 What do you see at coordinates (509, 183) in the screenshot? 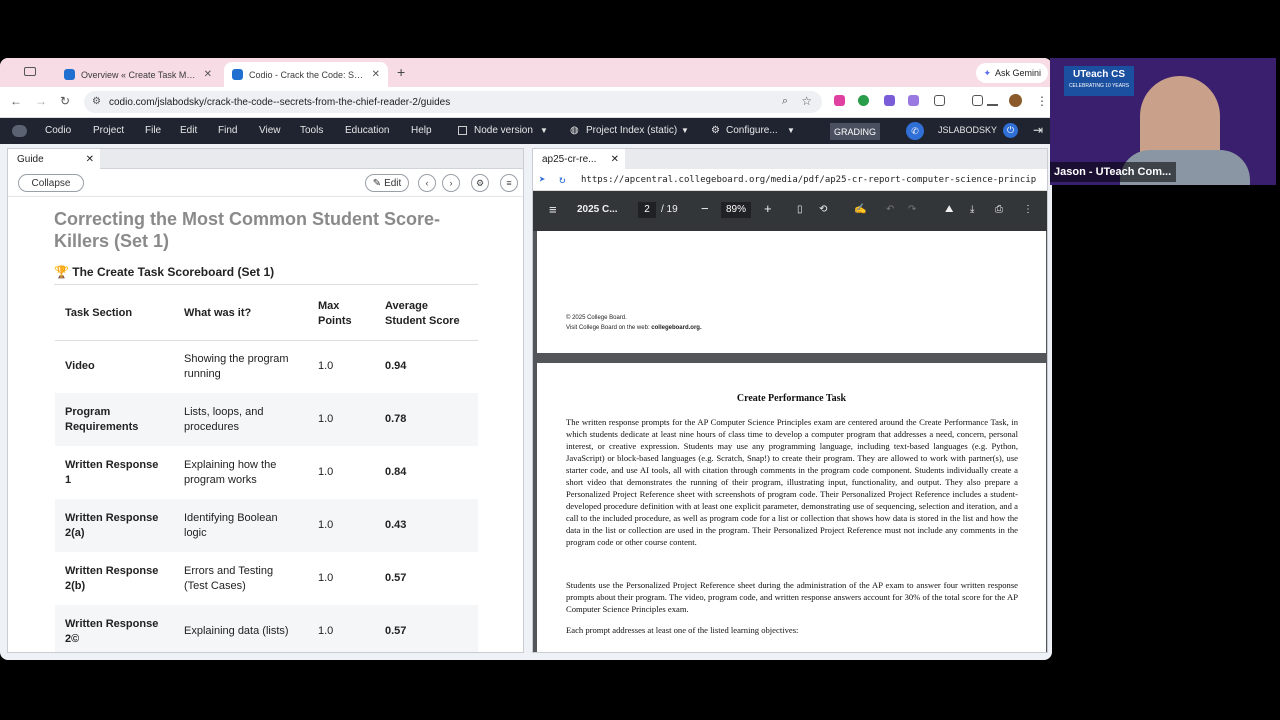
I see `list-menu-icon: ≡` at bounding box center [509, 183].